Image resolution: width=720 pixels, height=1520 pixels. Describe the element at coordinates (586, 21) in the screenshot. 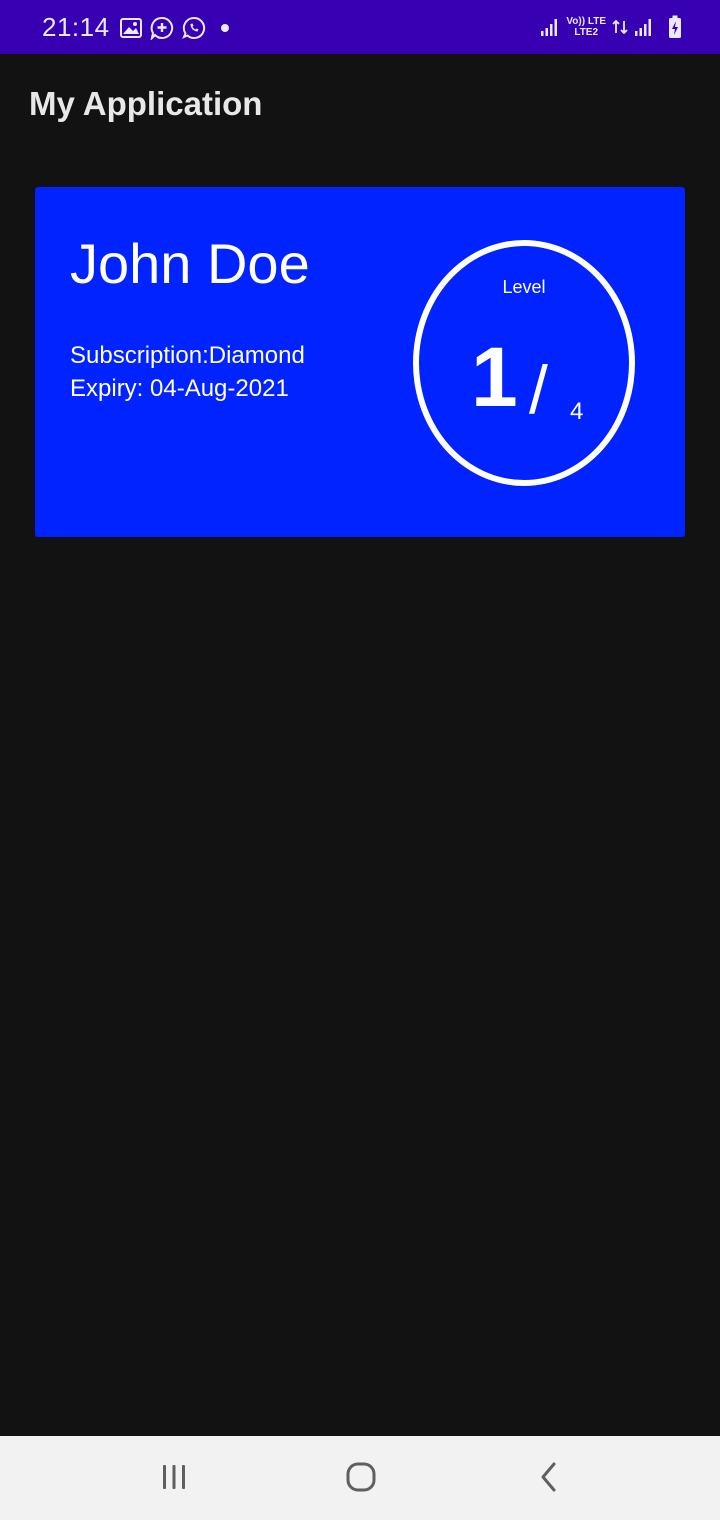

I see `network-label-top: Vo)) LTE` at that location.